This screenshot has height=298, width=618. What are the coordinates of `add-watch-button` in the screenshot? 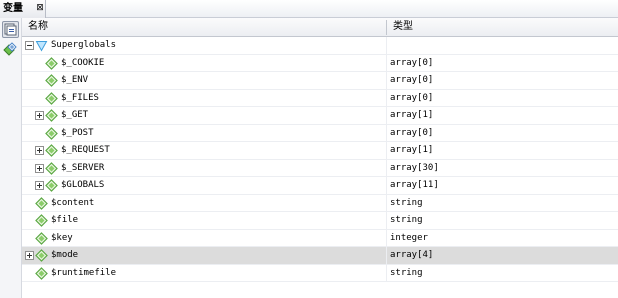 It's located at (10, 50).